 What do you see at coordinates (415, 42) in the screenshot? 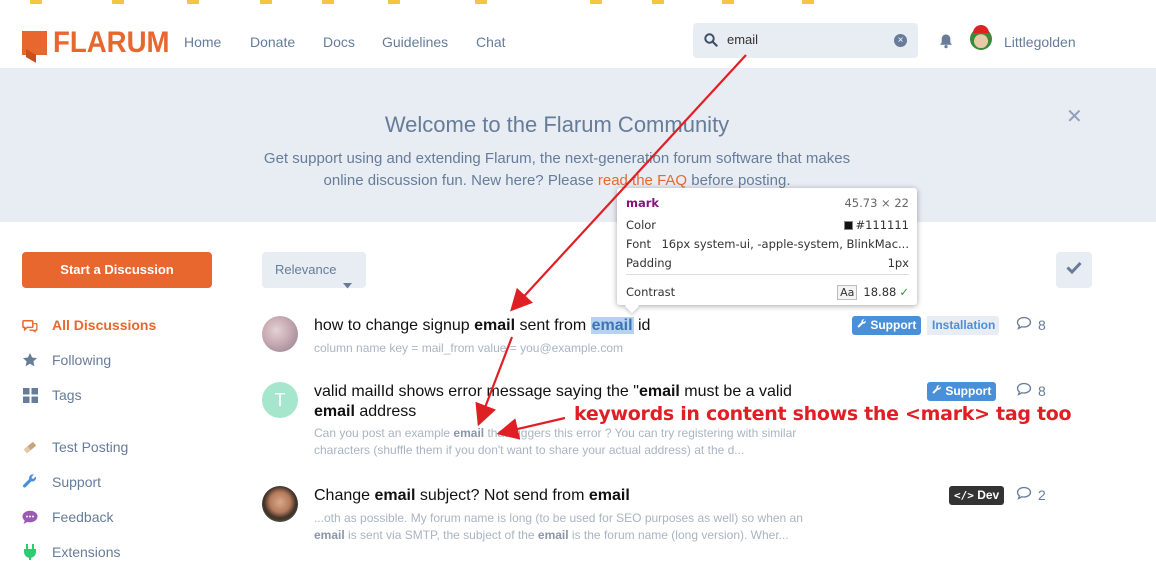
I see `nav-guidelines-link: Guidelines` at bounding box center [415, 42].